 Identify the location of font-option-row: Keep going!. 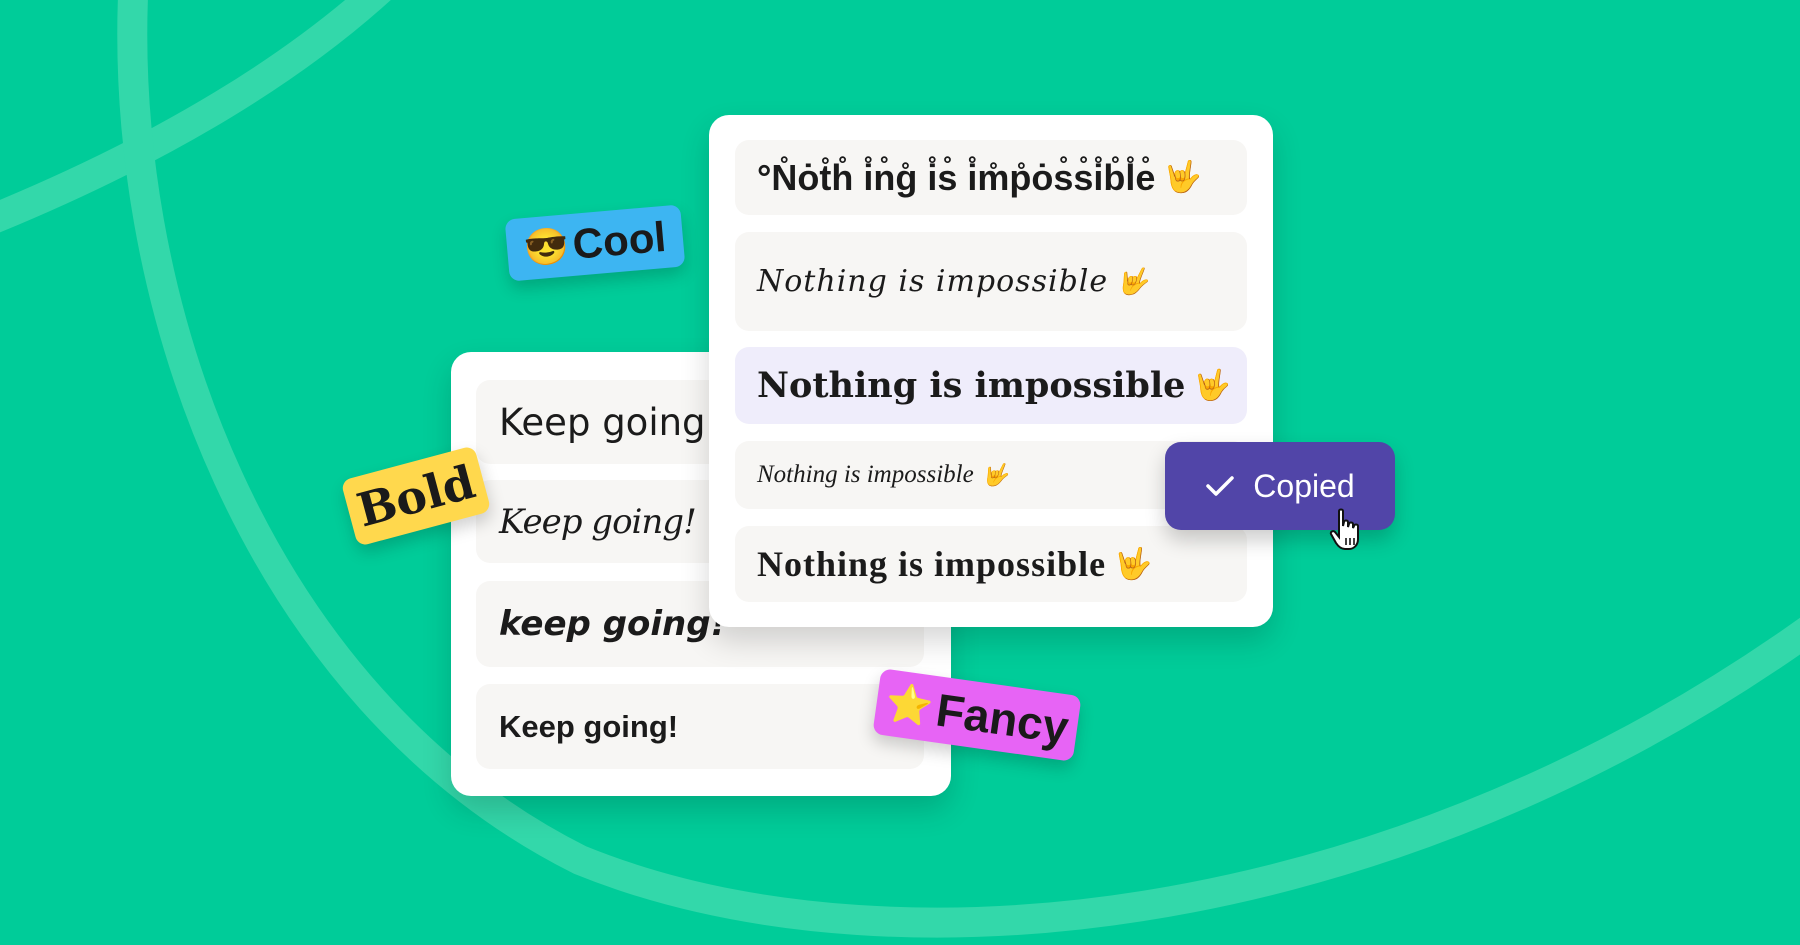
(700, 726).